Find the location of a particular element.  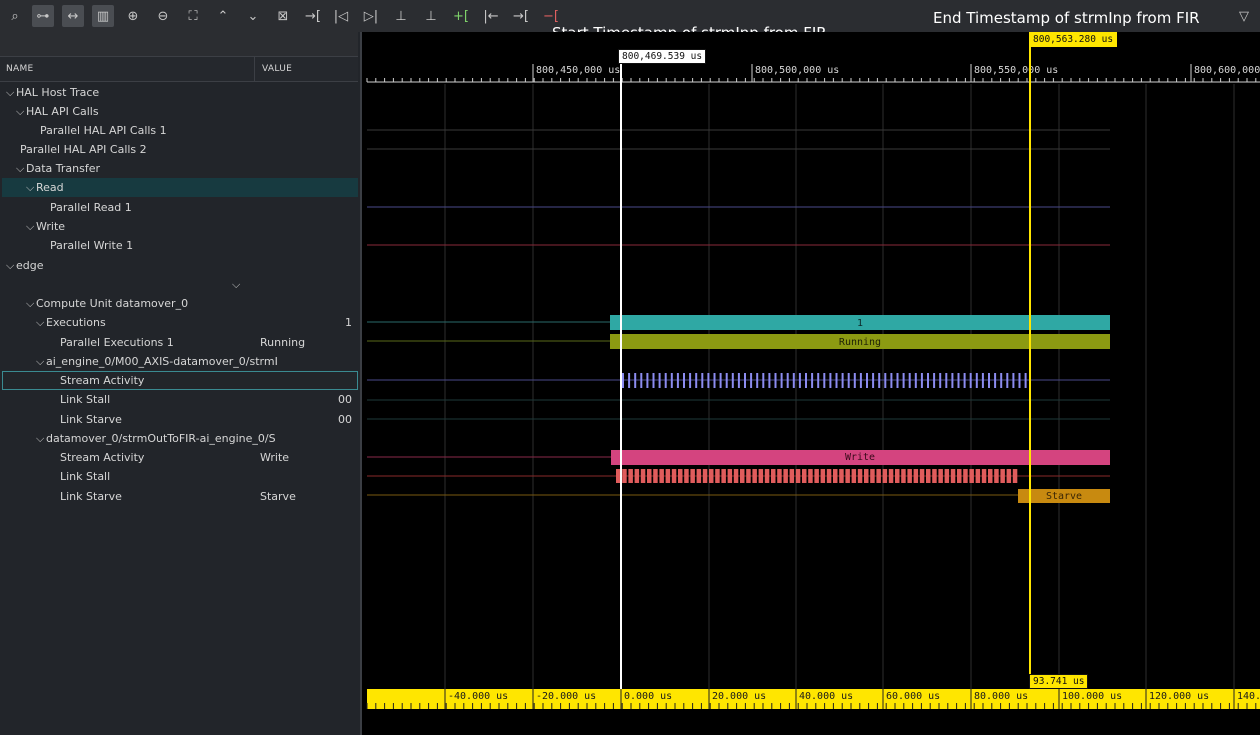

start-marker-label: 800,469.539 us is located at coordinates (662, 56).